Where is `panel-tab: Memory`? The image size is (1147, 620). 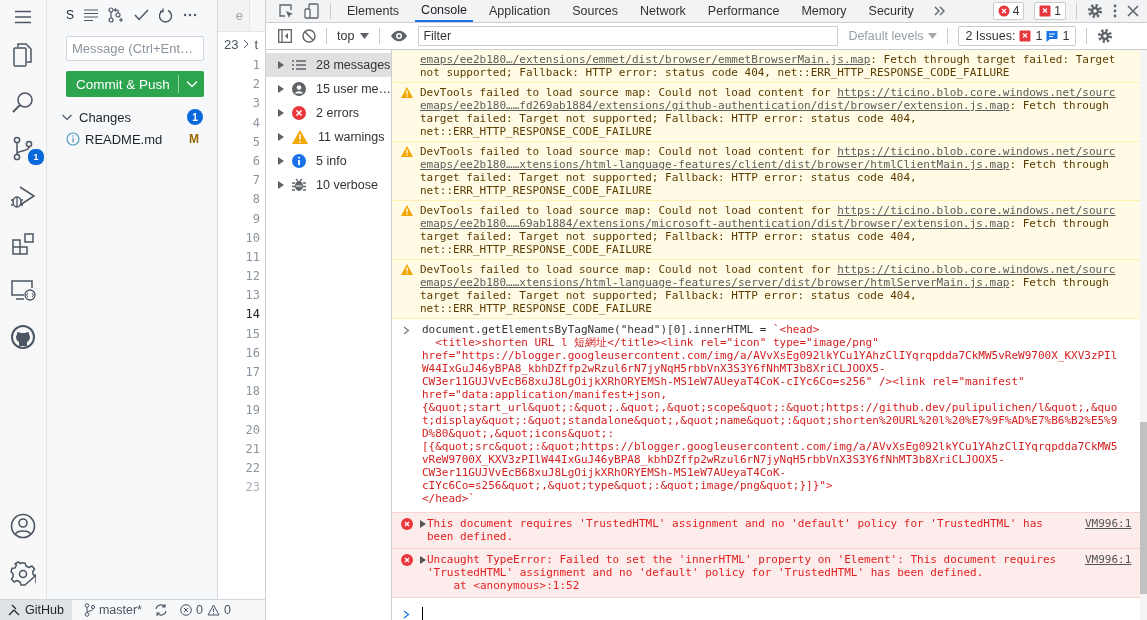
panel-tab: Memory is located at coordinates (824, 11).